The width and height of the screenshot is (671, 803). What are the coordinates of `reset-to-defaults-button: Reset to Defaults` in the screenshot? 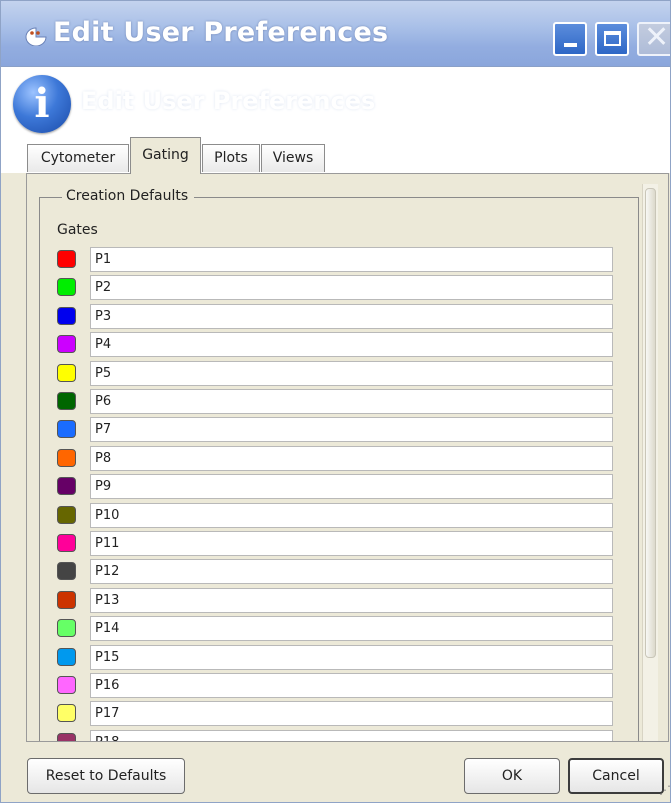 It's located at (106, 776).